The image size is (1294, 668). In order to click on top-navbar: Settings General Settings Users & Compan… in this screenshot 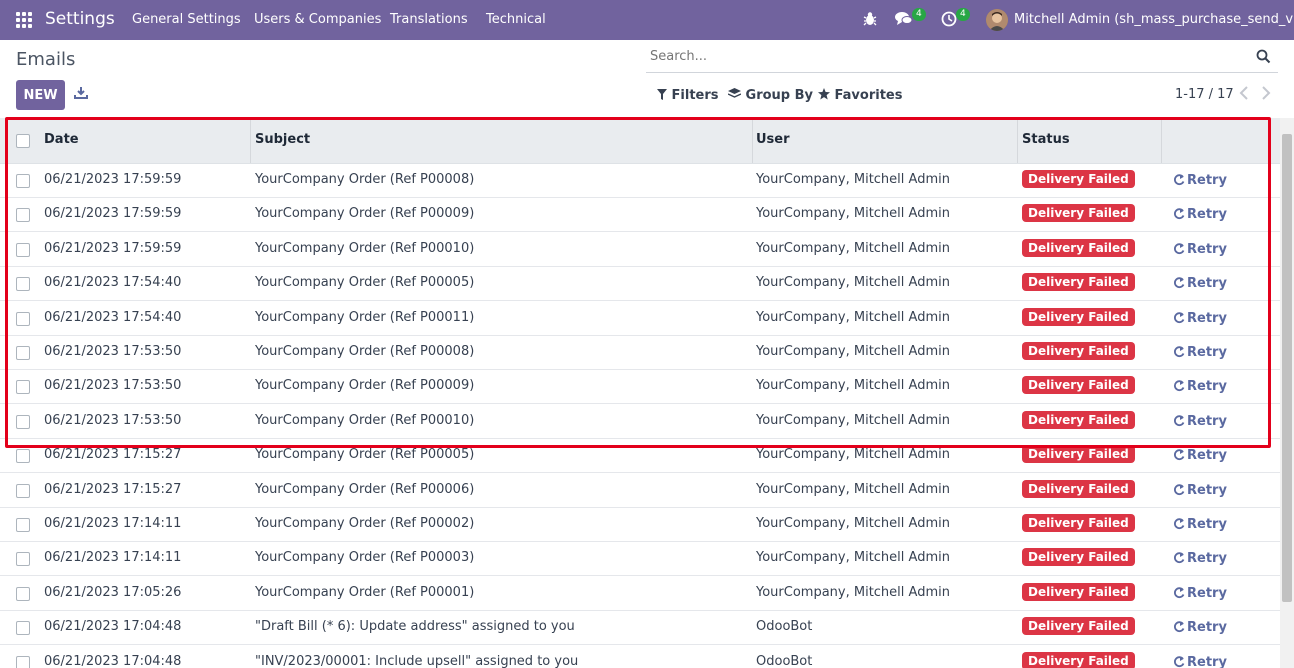, I will do `click(647, 20)`.